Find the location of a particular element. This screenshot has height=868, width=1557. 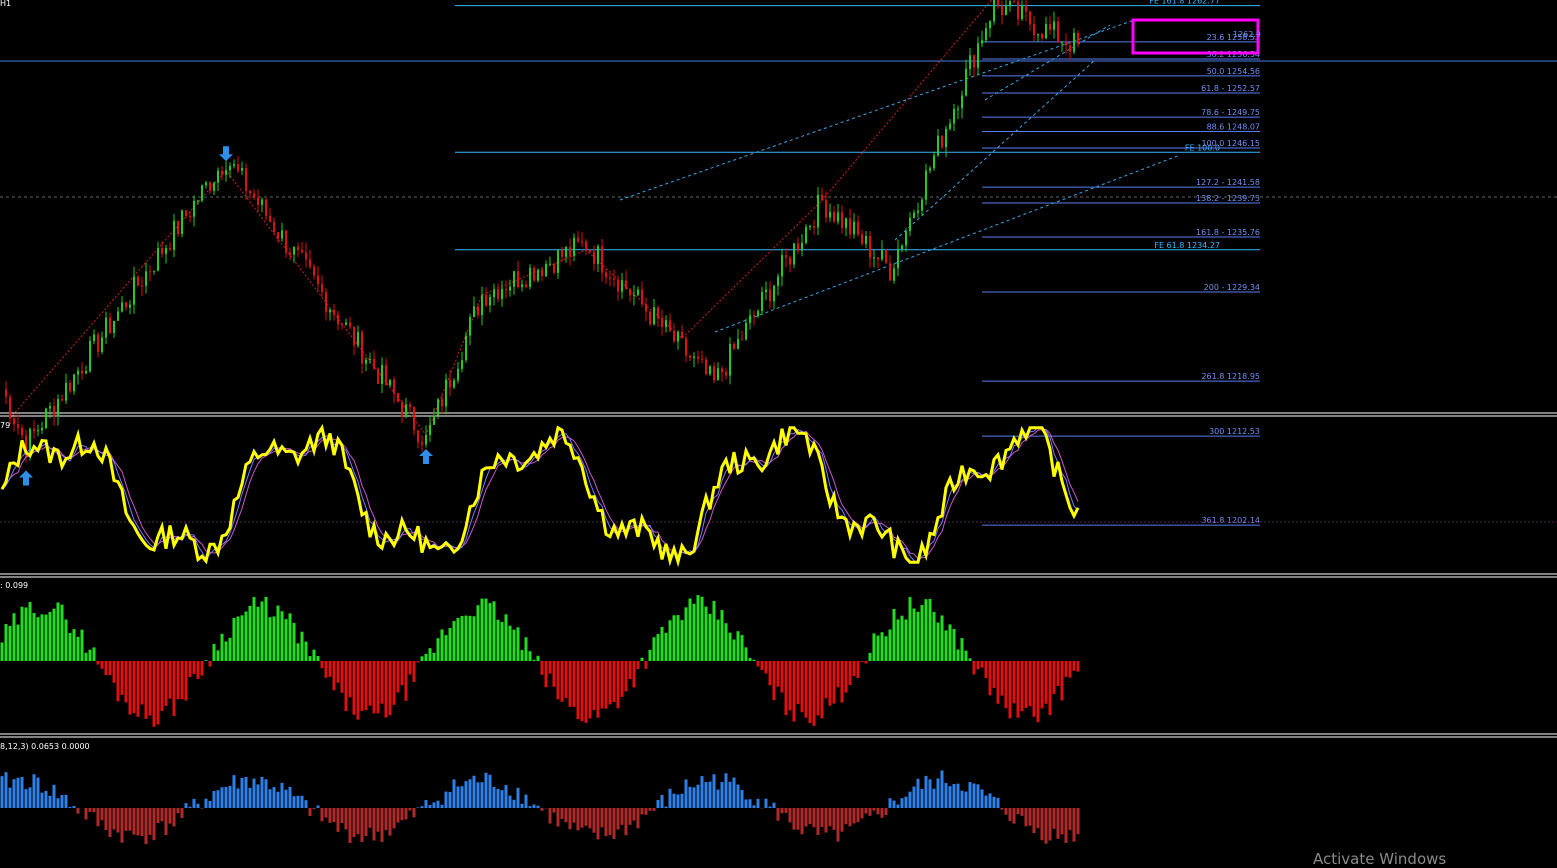

channel-line is located at coordinates (995, 150).